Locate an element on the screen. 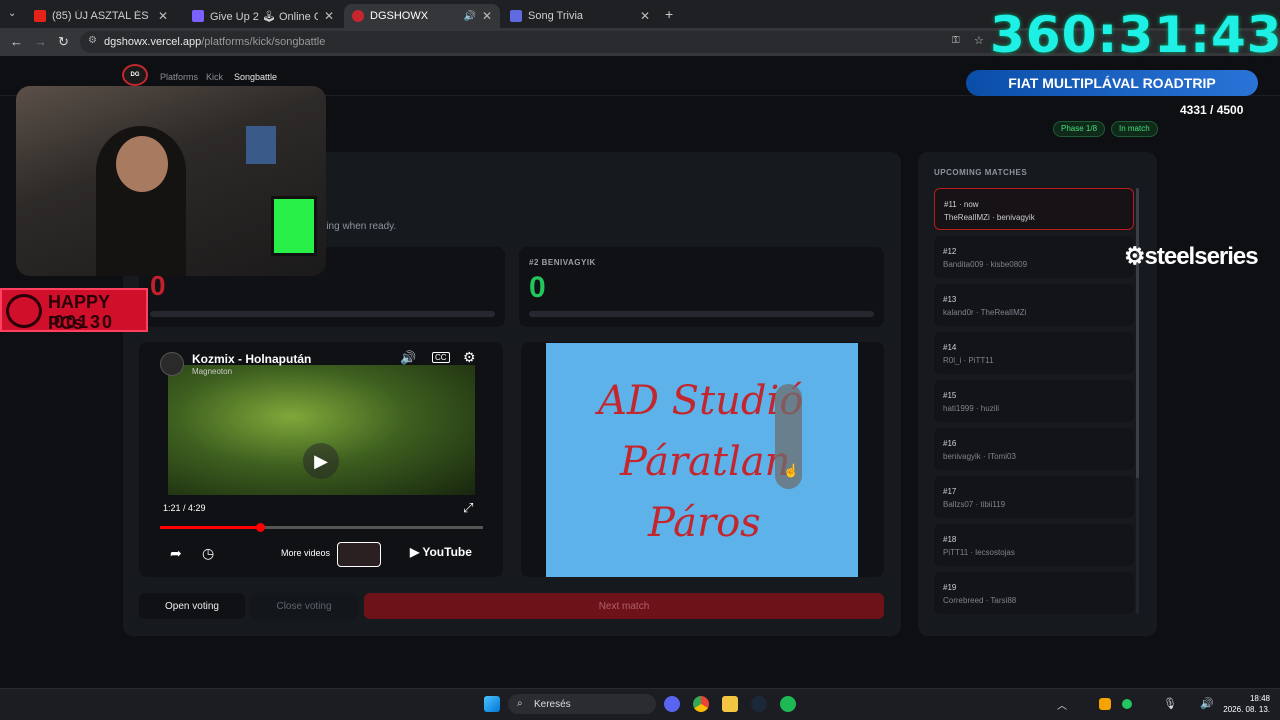 This screenshot has height=720, width=1280. happy-pcs-counter: 00130 is located at coordinates (84, 322).